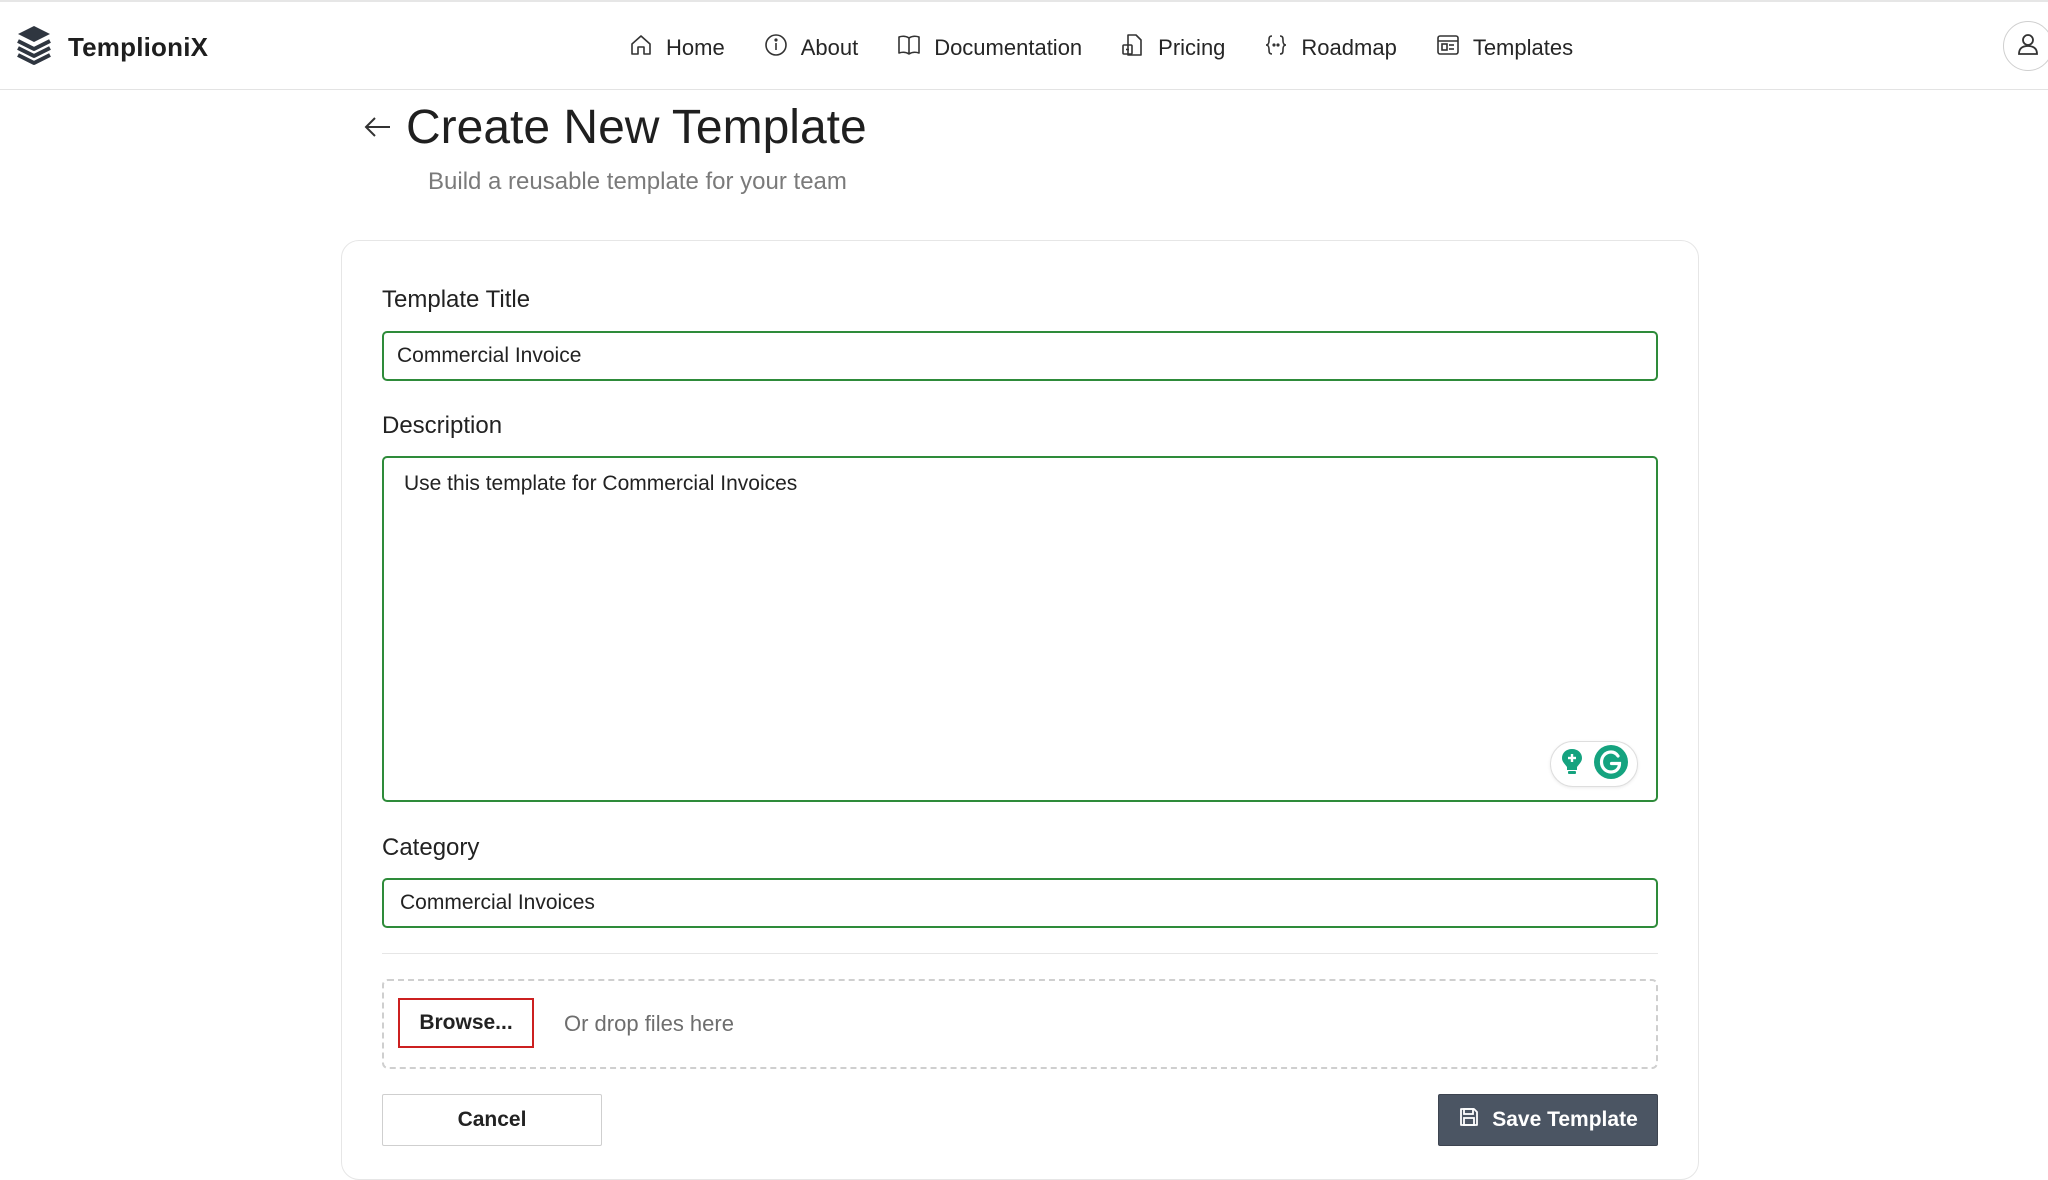 The height and width of the screenshot is (1180, 2048). What do you see at coordinates (1020, 953) in the screenshot?
I see `section-divider` at bounding box center [1020, 953].